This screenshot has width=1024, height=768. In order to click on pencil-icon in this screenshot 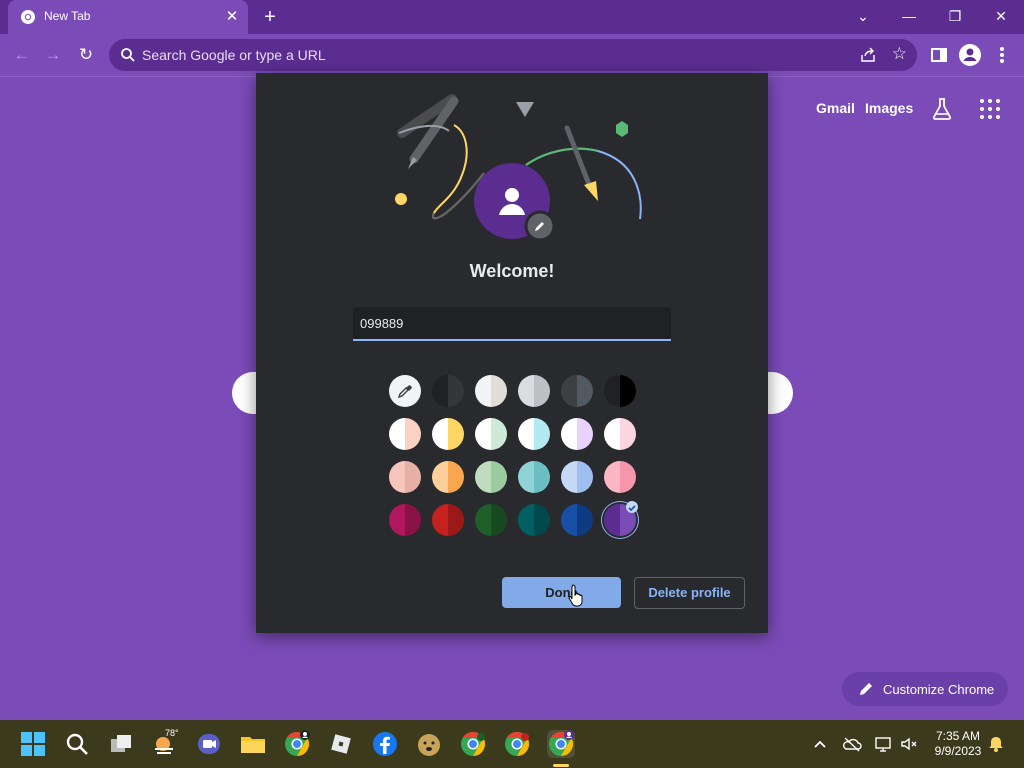, I will do `click(866, 689)`.